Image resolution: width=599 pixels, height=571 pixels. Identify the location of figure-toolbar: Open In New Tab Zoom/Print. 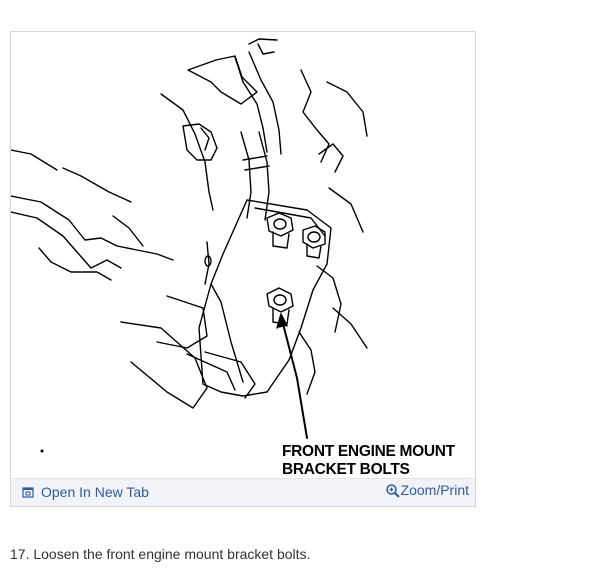
(243, 492).